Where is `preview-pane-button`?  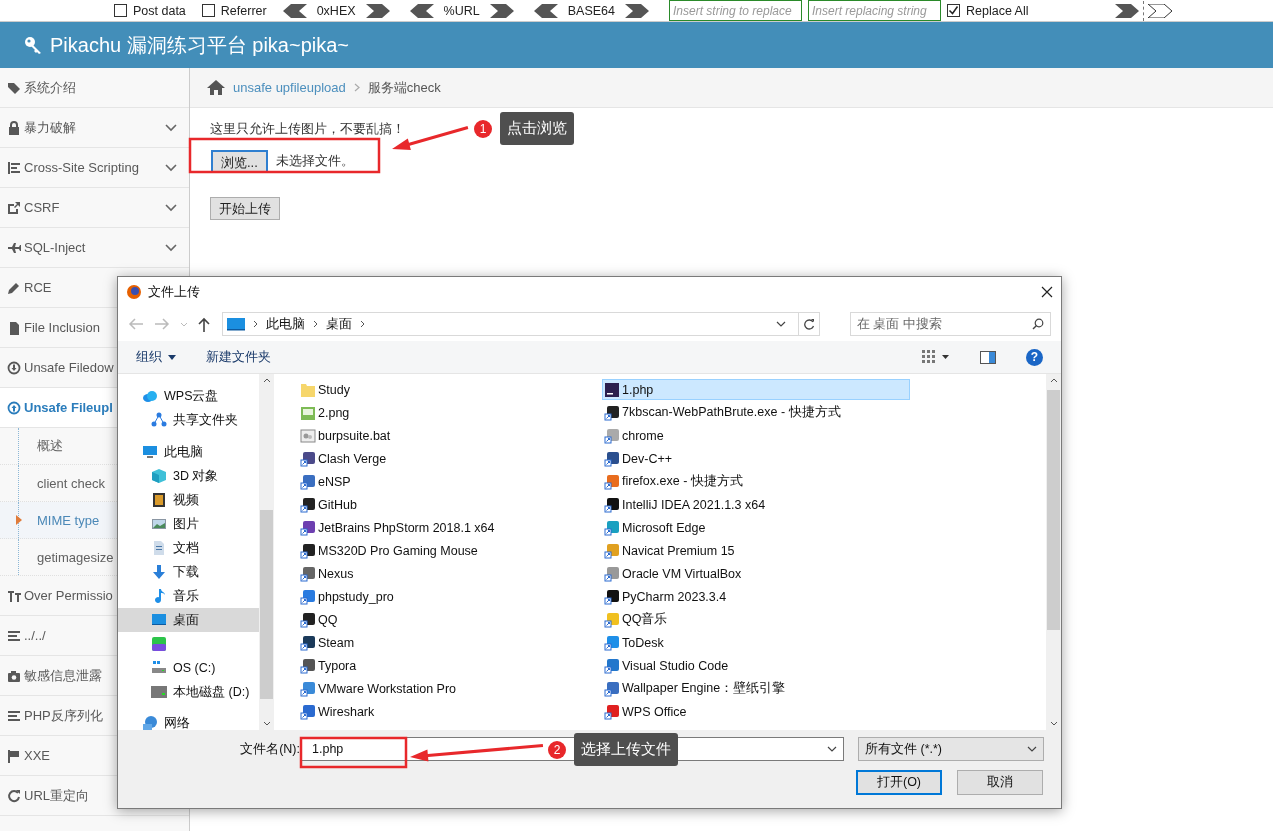 preview-pane-button is located at coordinates (988, 357).